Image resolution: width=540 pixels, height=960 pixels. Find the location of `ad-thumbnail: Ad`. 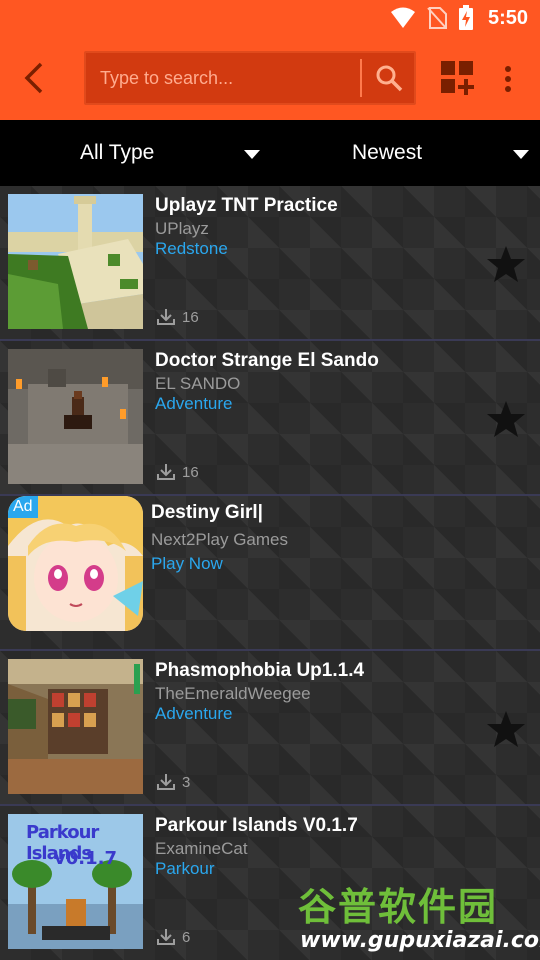

ad-thumbnail: Ad is located at coordinates (75, 563).